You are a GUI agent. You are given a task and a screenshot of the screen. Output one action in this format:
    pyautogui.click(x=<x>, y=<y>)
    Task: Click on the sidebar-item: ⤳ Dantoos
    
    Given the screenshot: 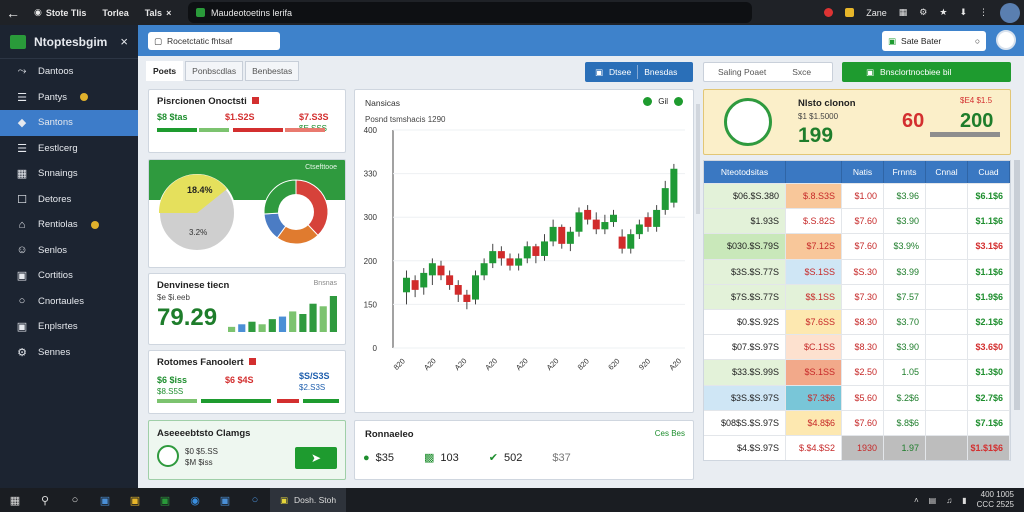 What is the action you would take?
    pyautogui.click(x=69, y=72)
    